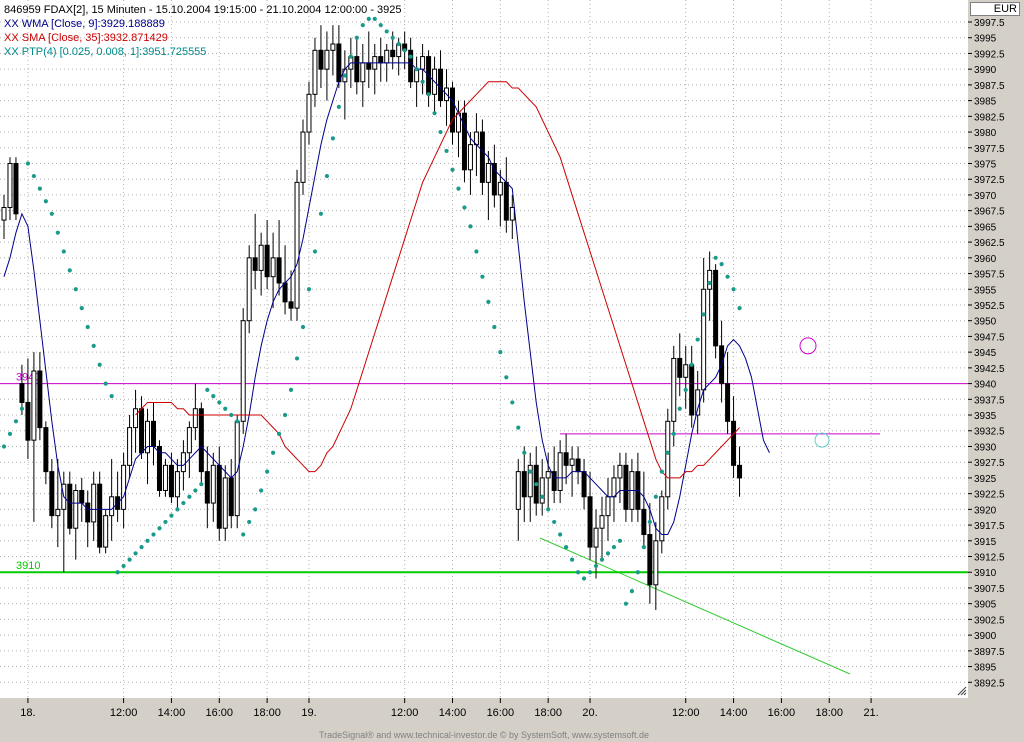  Describe the element at coordinates (808, 346) in the screenshot. I see `highlight-circle-magenta` at that location.